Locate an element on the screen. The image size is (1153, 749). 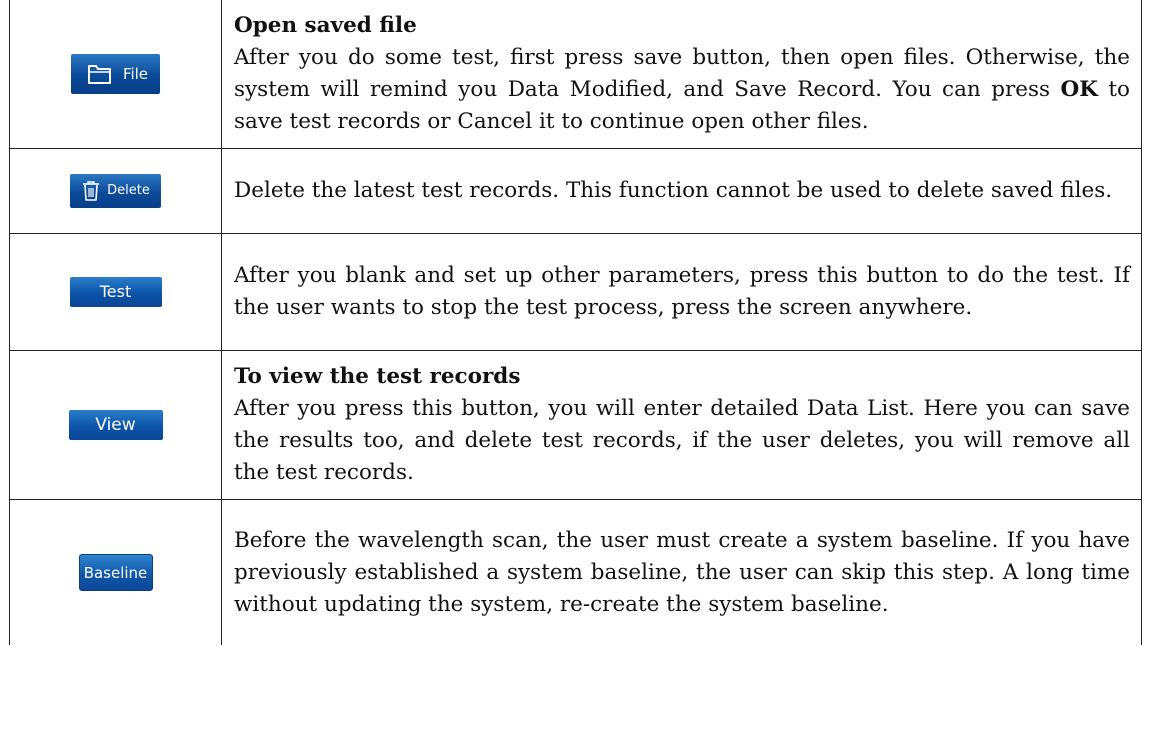
delete-button: Delete is located at coordinates (115, 191).